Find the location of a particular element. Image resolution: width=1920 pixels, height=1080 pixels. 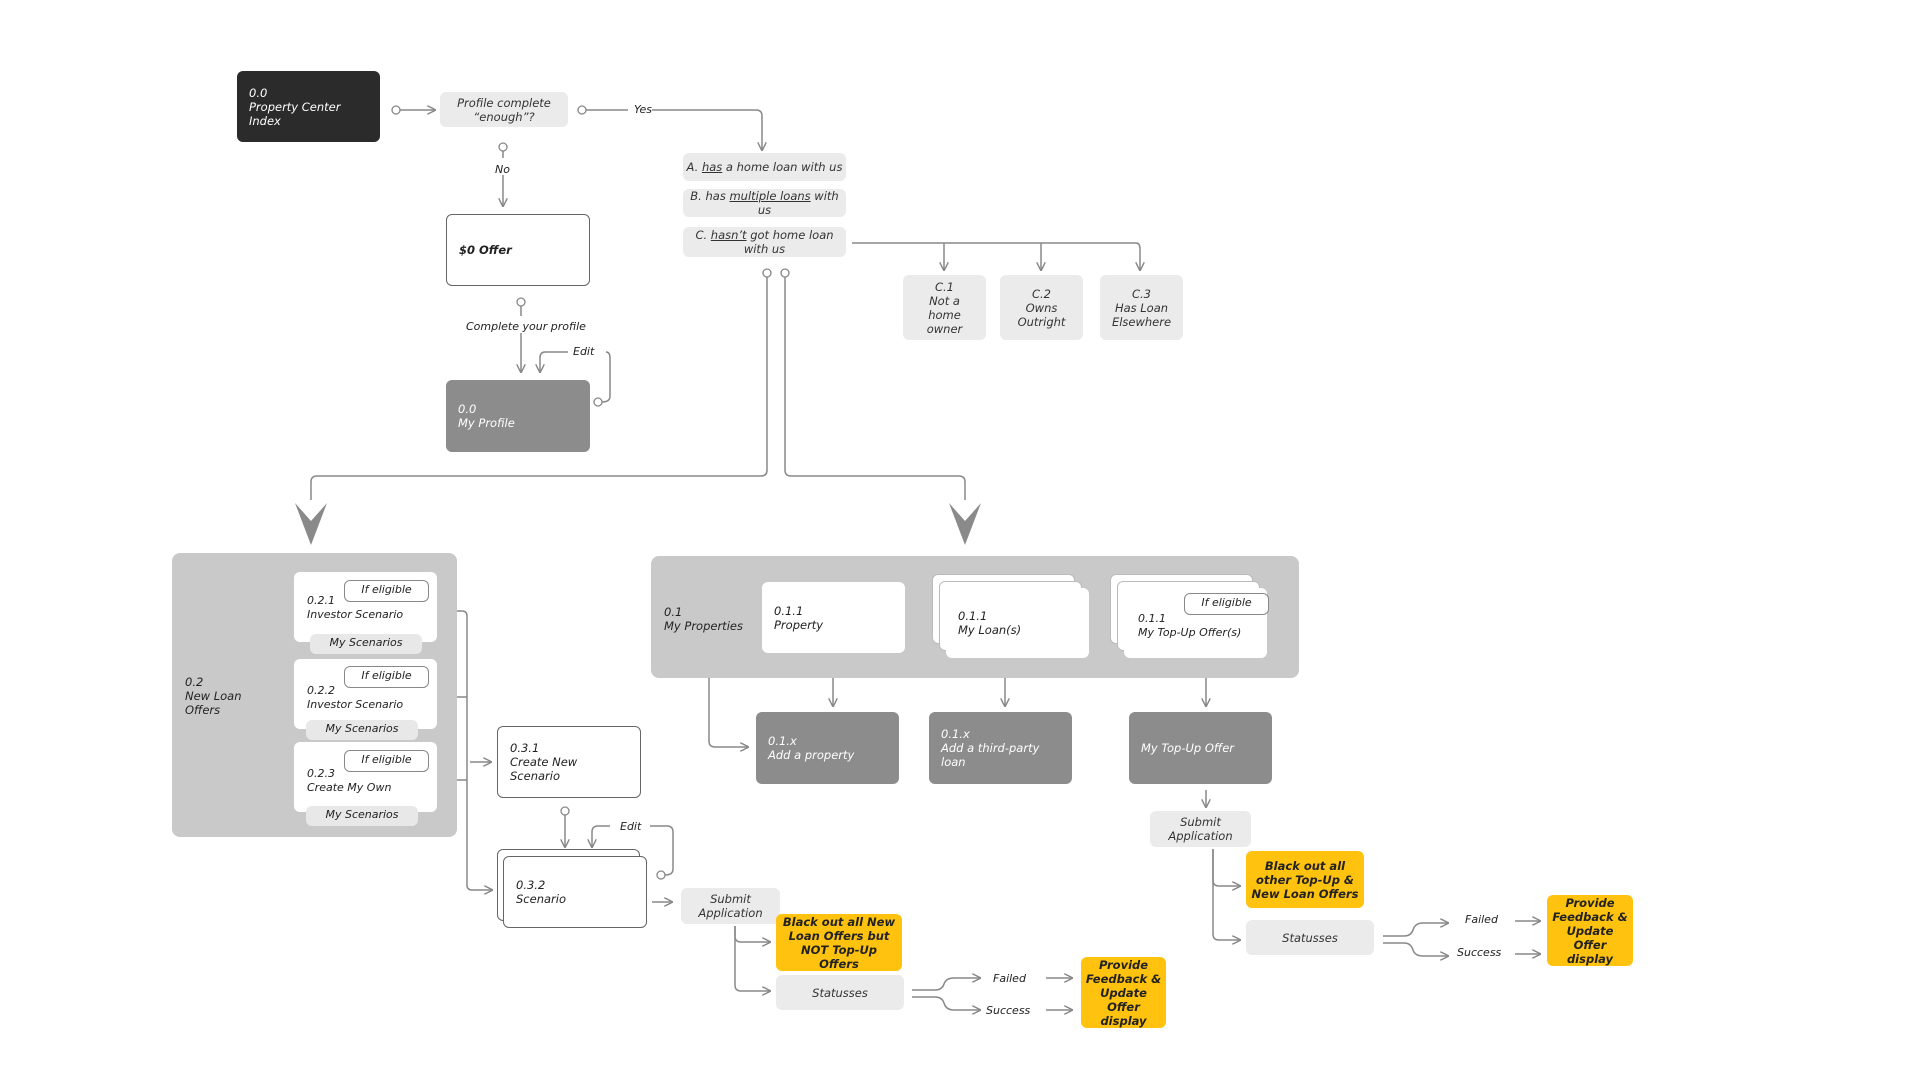

edit-loop-a is located at coordinates (606, 377).